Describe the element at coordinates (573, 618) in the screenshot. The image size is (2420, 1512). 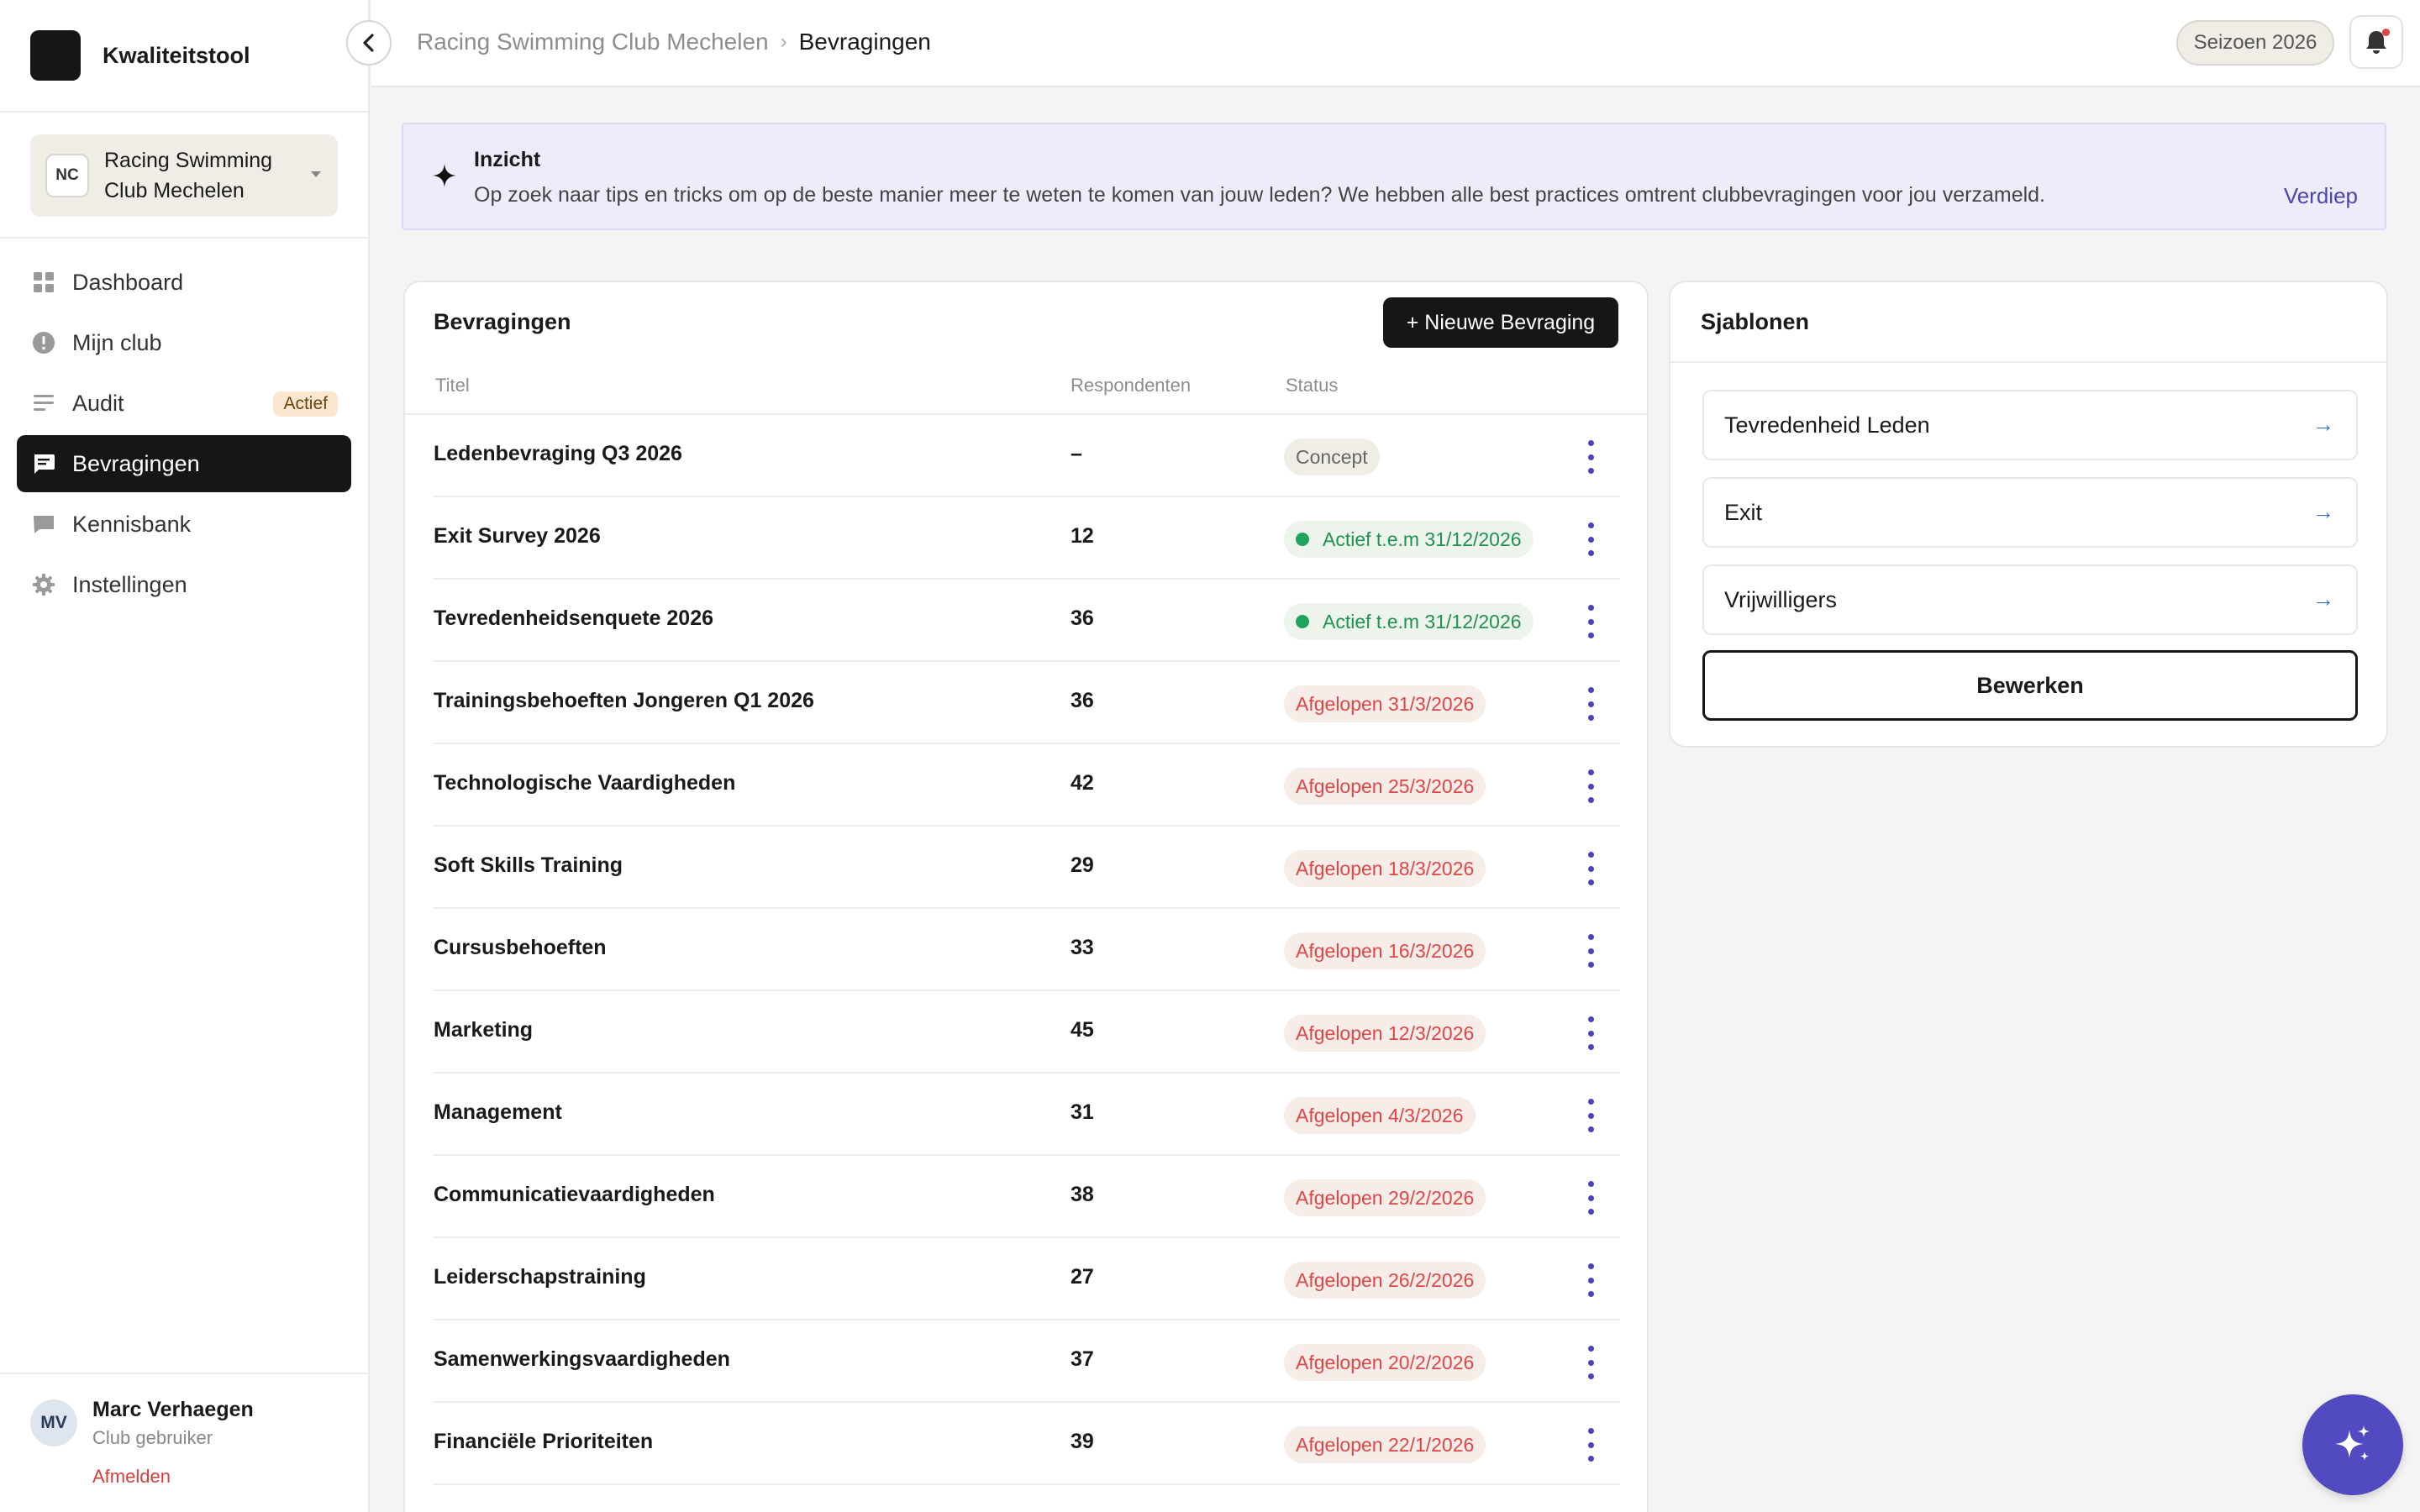
I see `survey-title: Tevredenheidsenquete 2026` at that location.